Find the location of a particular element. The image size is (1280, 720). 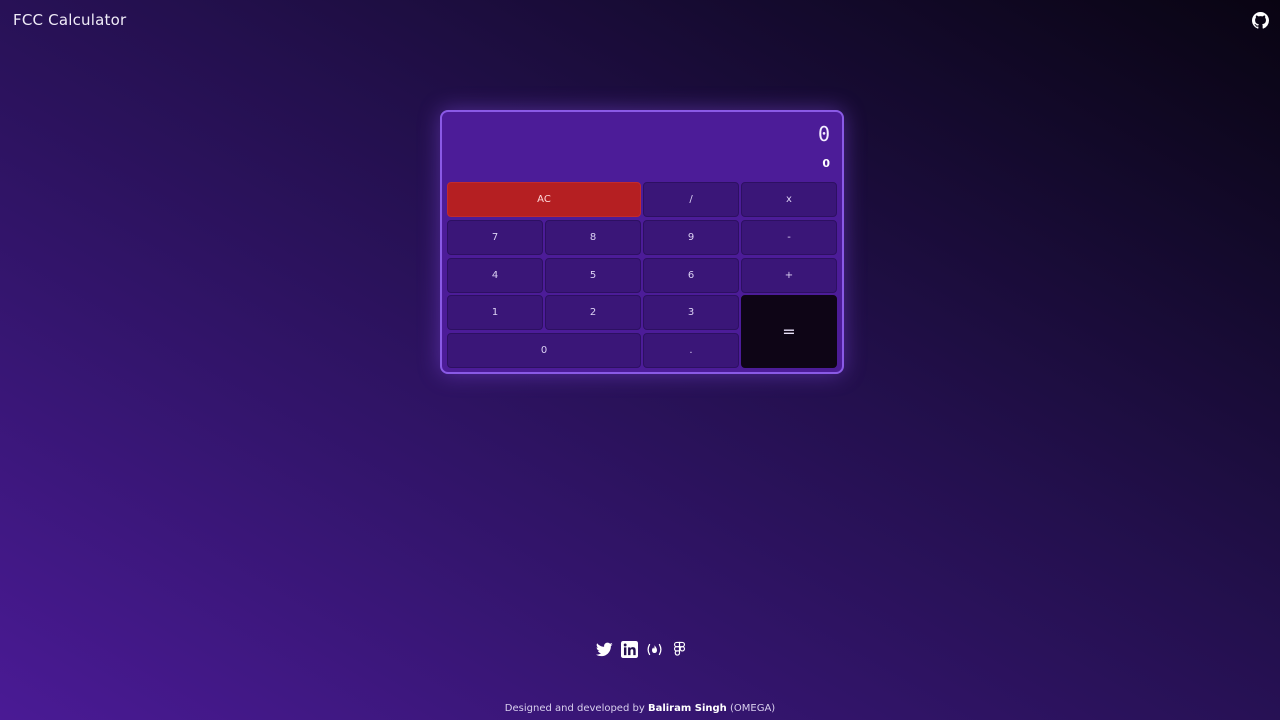

credit-prefix: Designed and developed by is located at coordinates (574, 708).